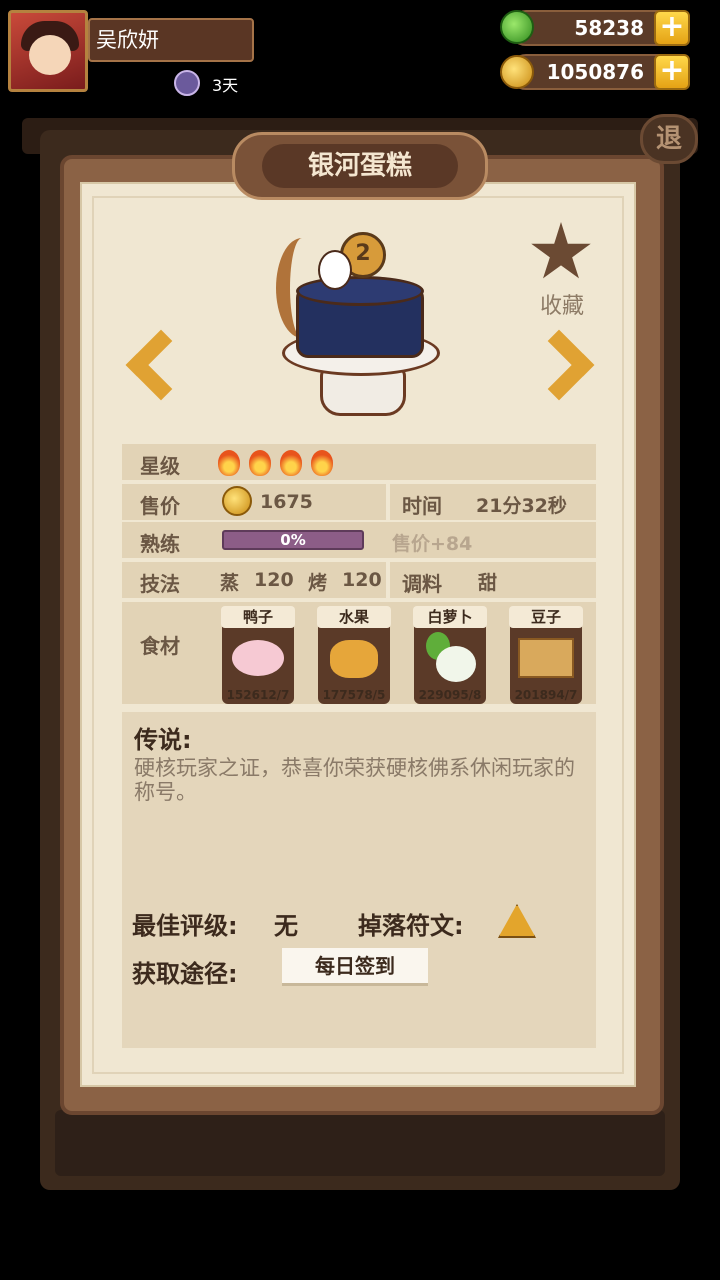 The image size is (720, 1280). I want to click on skill-label: 熟练, so click(160, 544).